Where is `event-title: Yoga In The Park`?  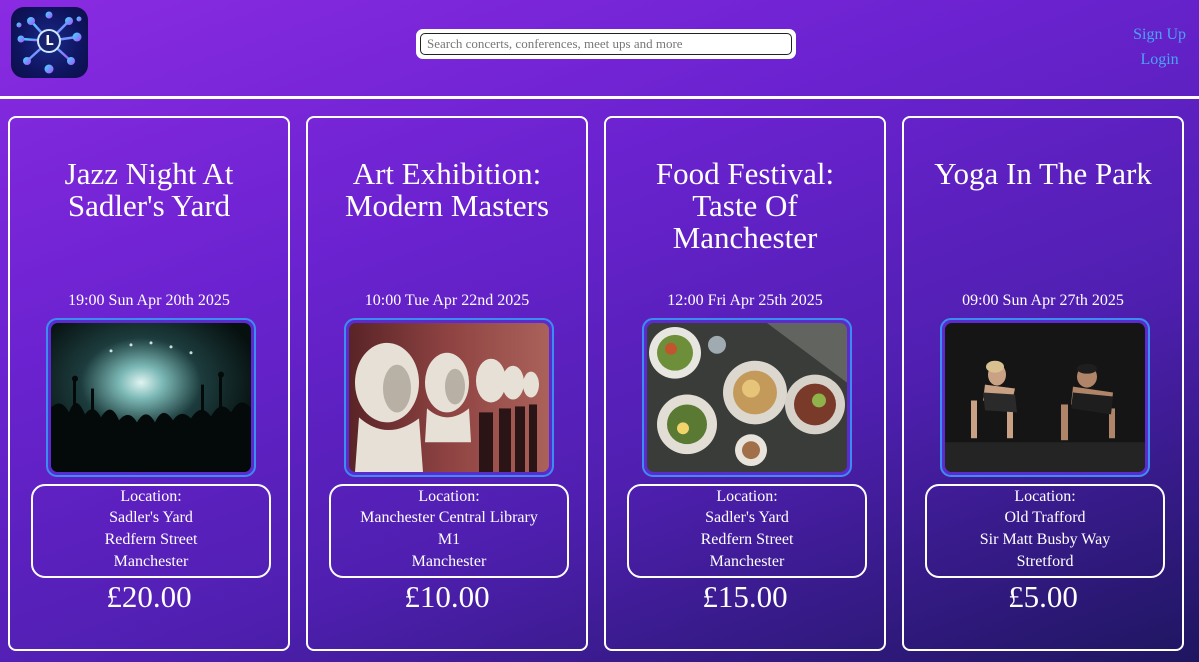
event-title: Yoga In The Park is located at coordinates (1043, 173).